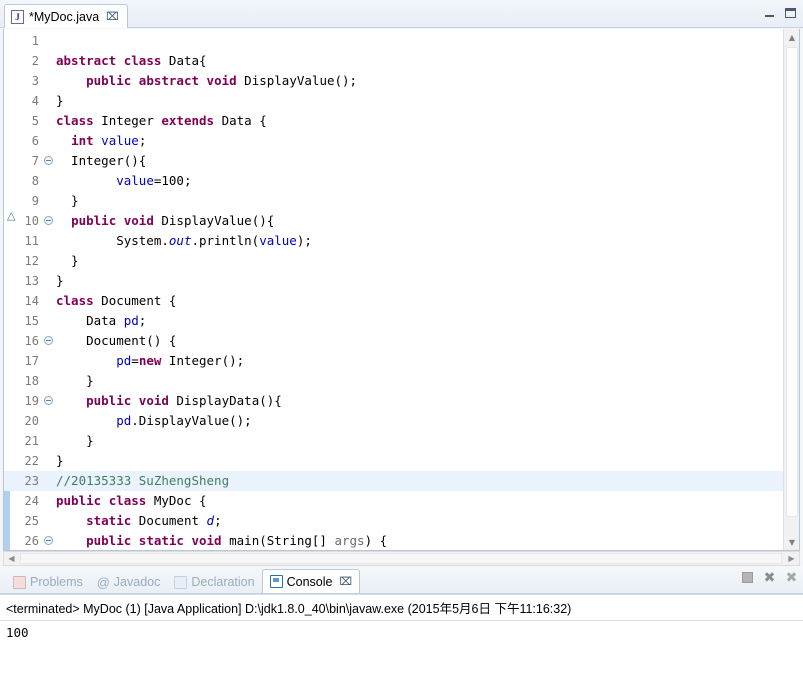 The height and width of the screenshot is (679, 803). What do you see at coordinates (792, 282) in the screenshot?
I see `vertical-scroll-thumb` at bounding box center [792, 282].